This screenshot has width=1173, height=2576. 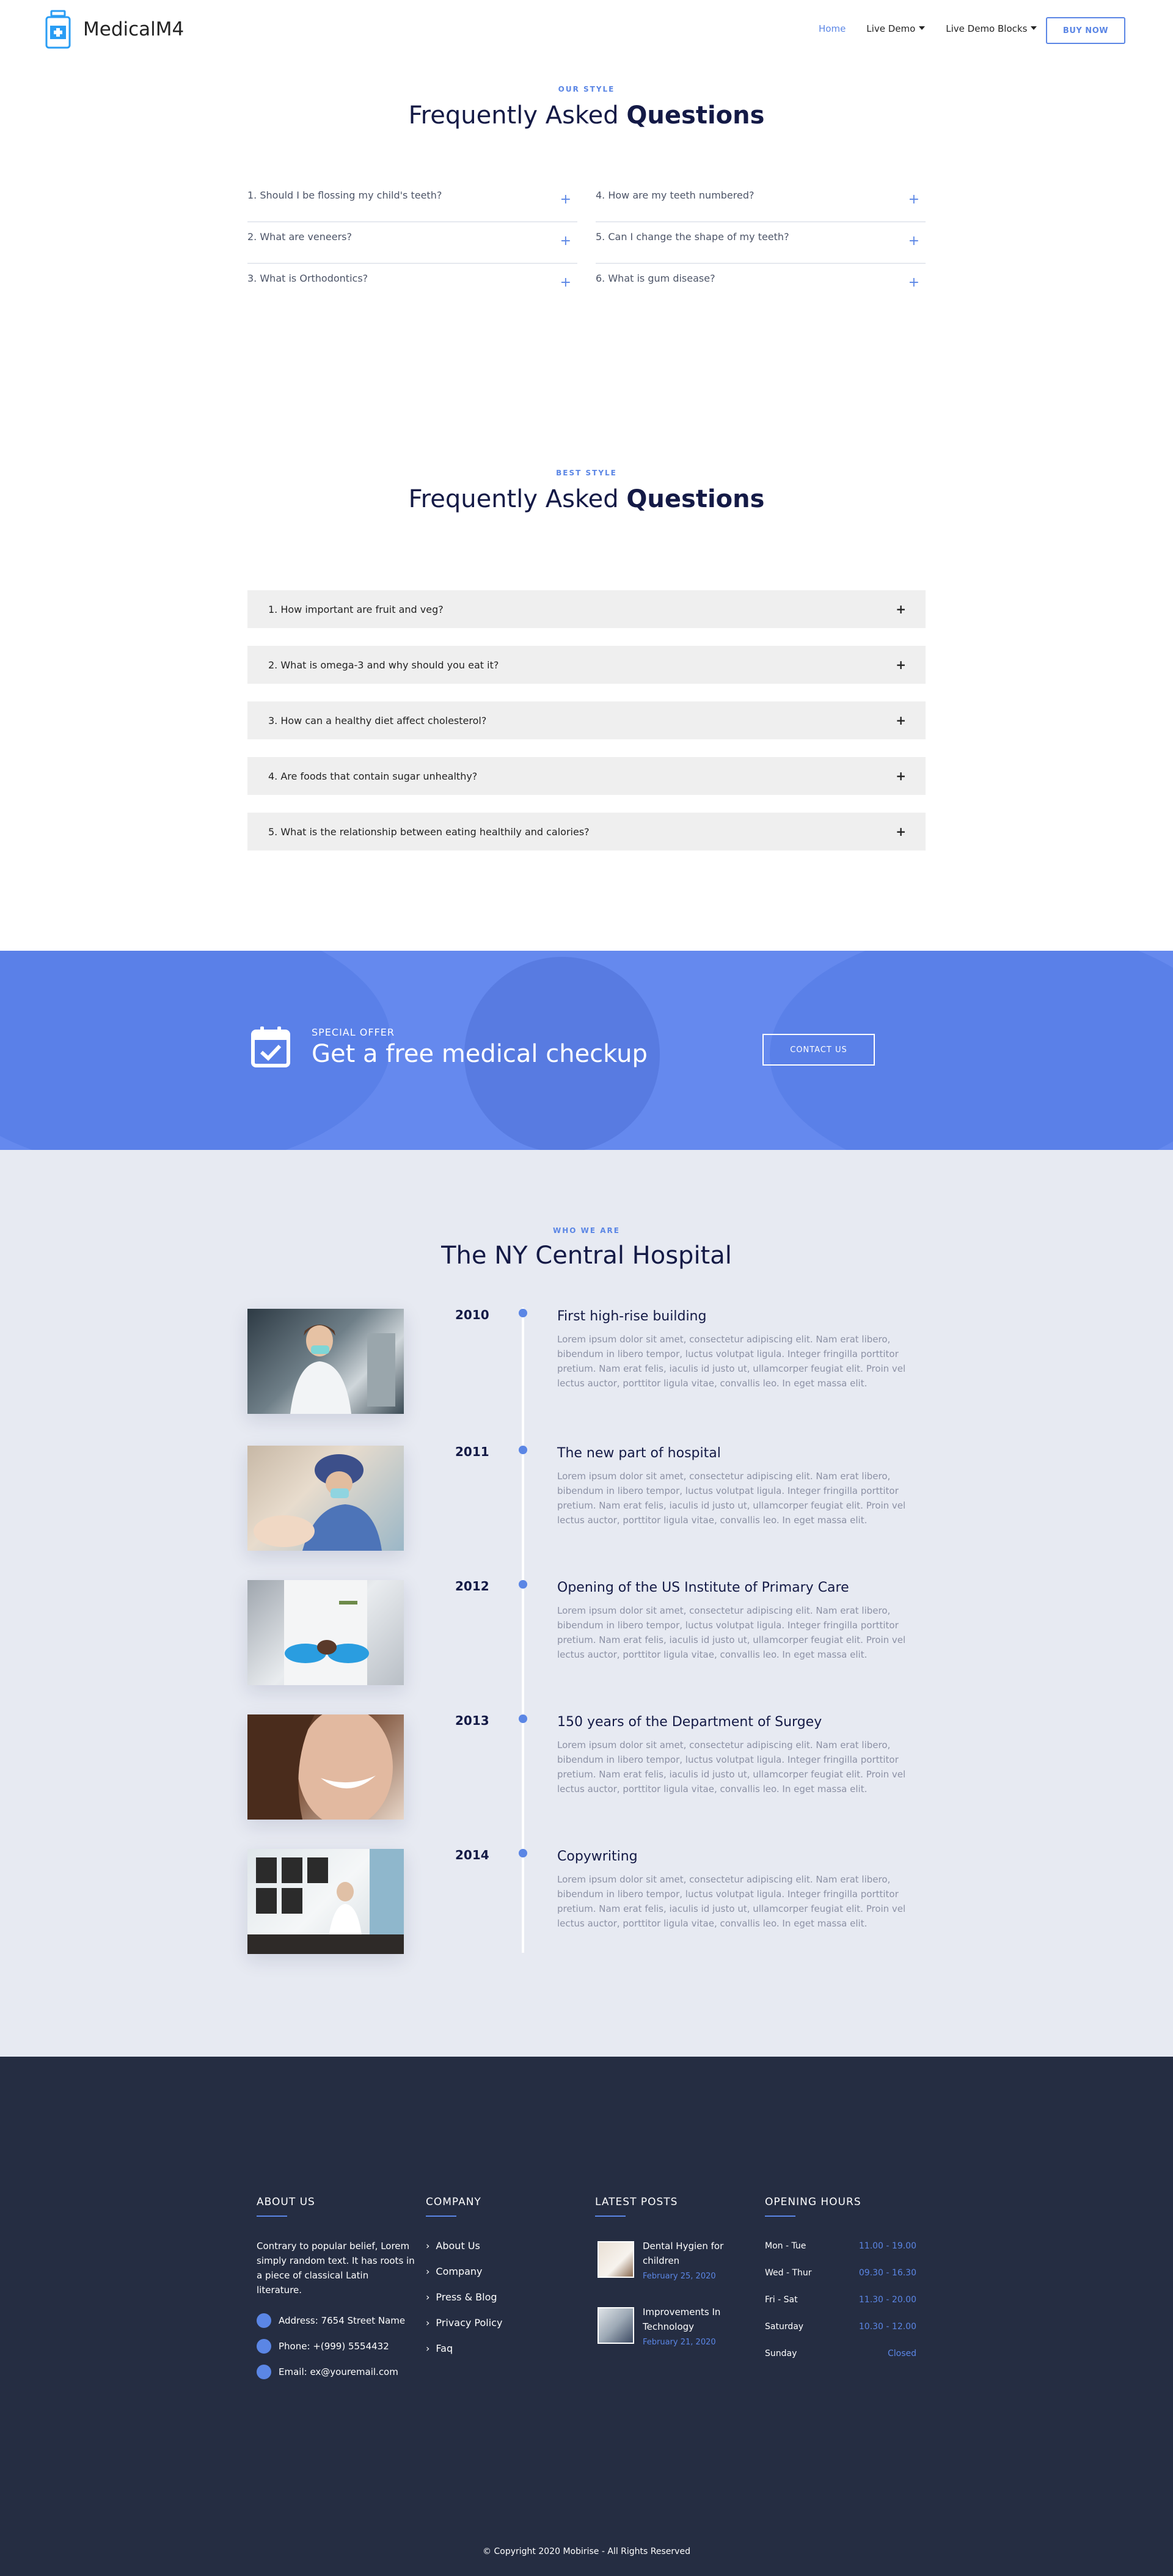 I want to click on main-nav: Home Live Demo Live Demo Blocks, so click(x=928, y=28).